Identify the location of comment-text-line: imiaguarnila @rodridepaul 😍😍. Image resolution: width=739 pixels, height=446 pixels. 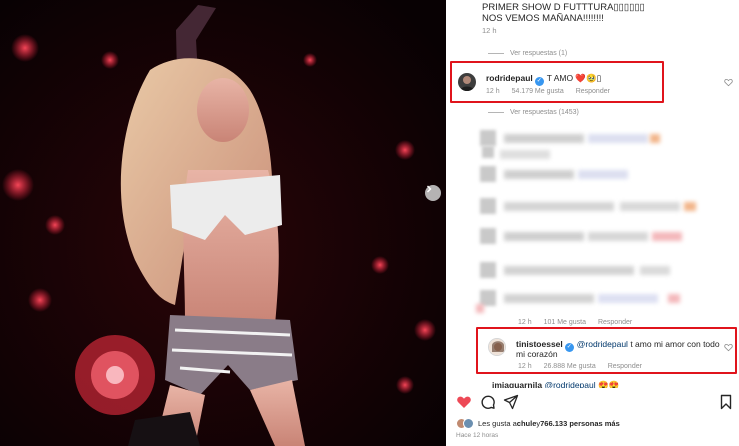
(555, 384).